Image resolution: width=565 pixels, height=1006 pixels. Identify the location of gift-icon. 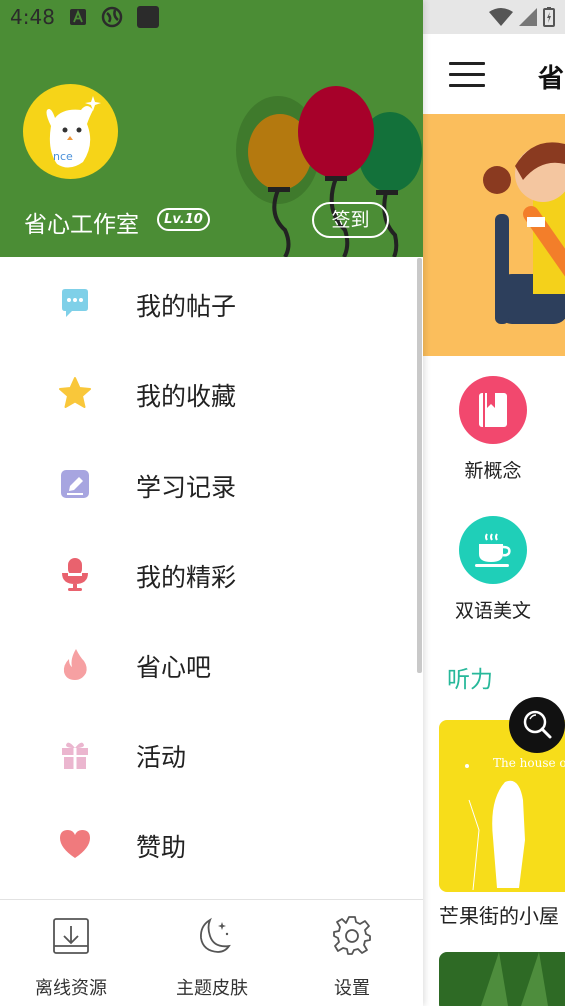
(75, 755).